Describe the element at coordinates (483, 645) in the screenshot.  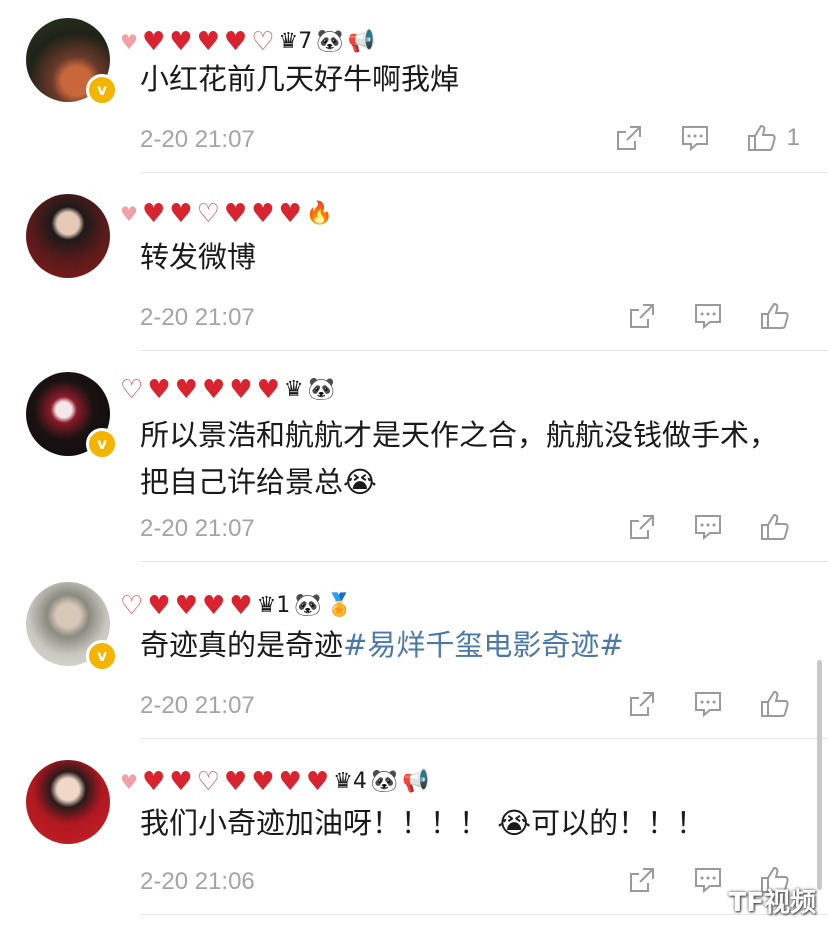
I see `hashtag-link: #易烊千玺电影奇迹#` at that location.